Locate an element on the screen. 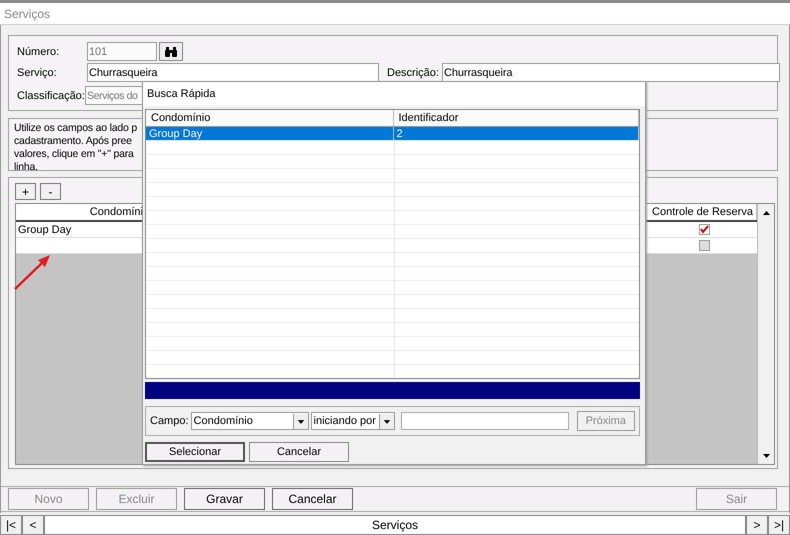 This screenshot has width=790, height=535. previous-button: < is located at coordinates (33, 525).